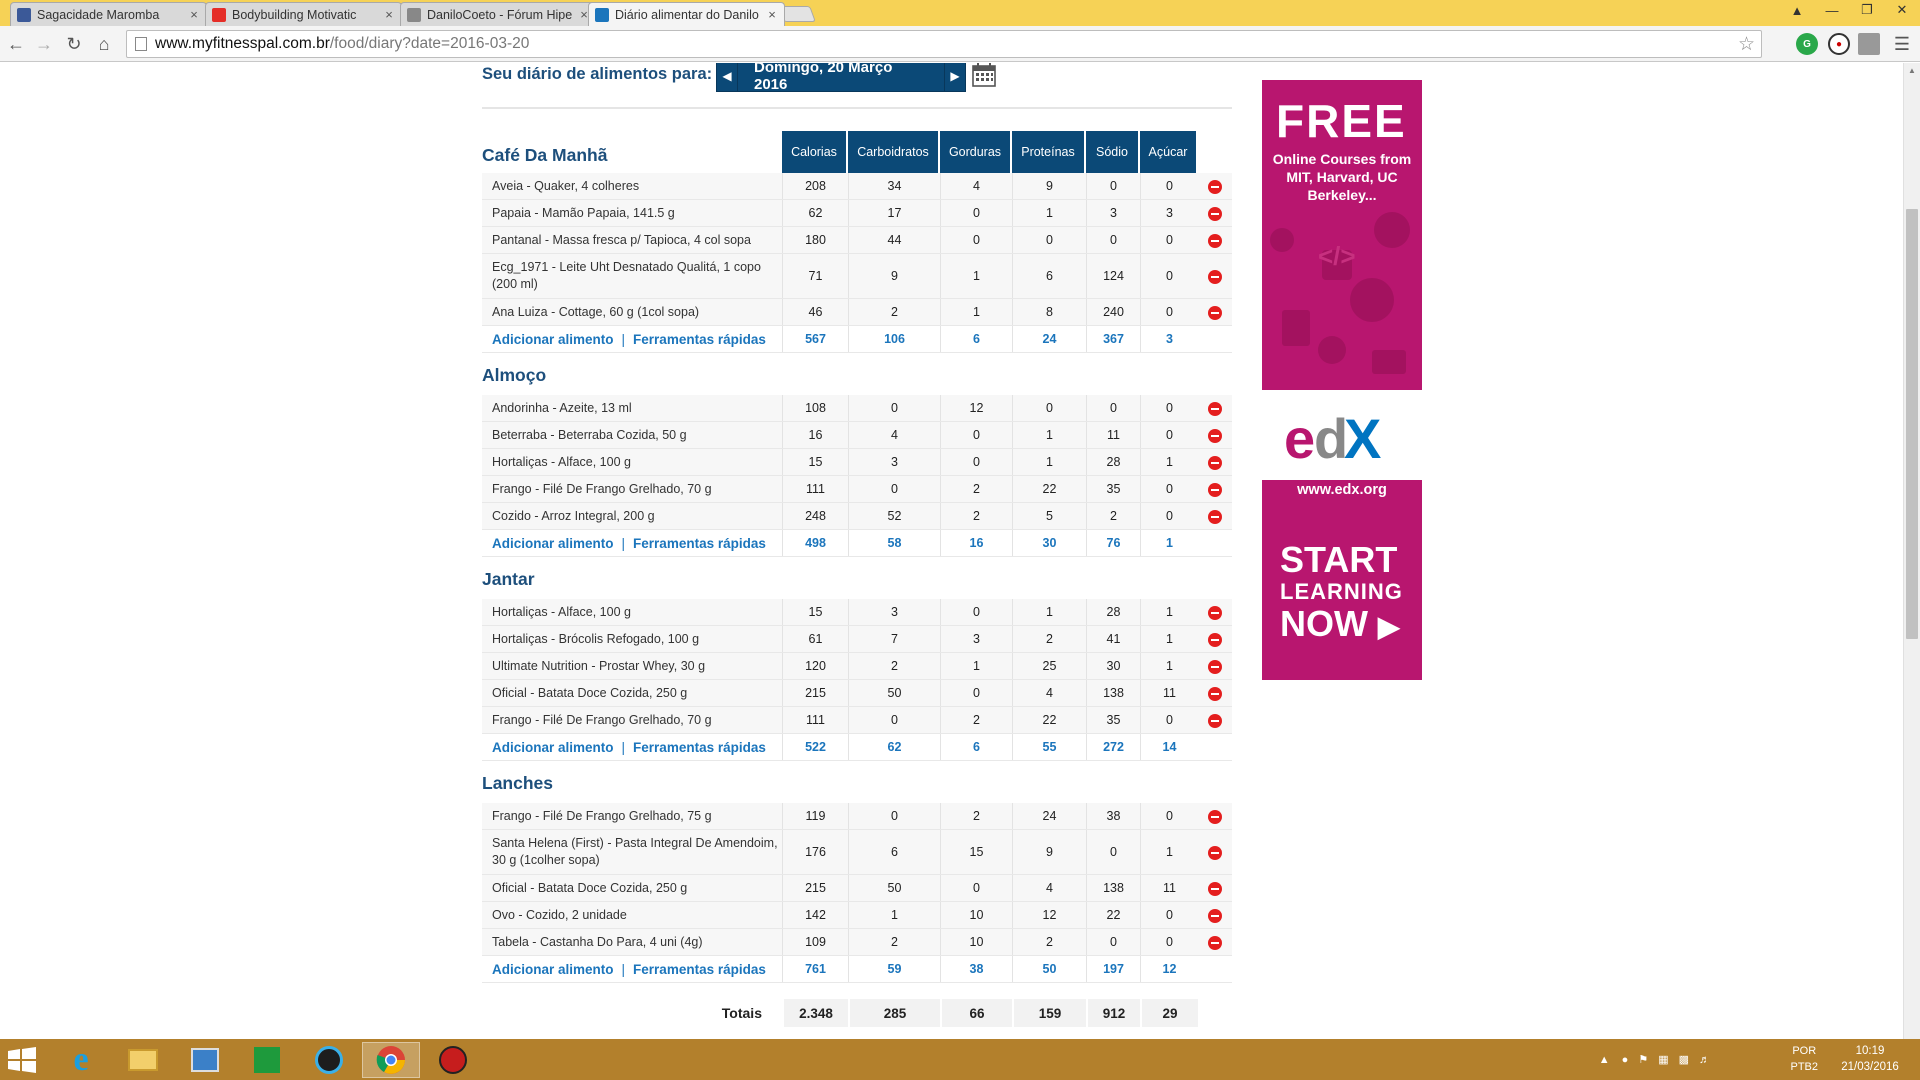 The height and width of the screenshot is (1080, 1920). Describe the element at coordinates (637, 435) in the screenshot. I see `food-name: Beterraba - Beterraba Cozida, 50 g` at that location.